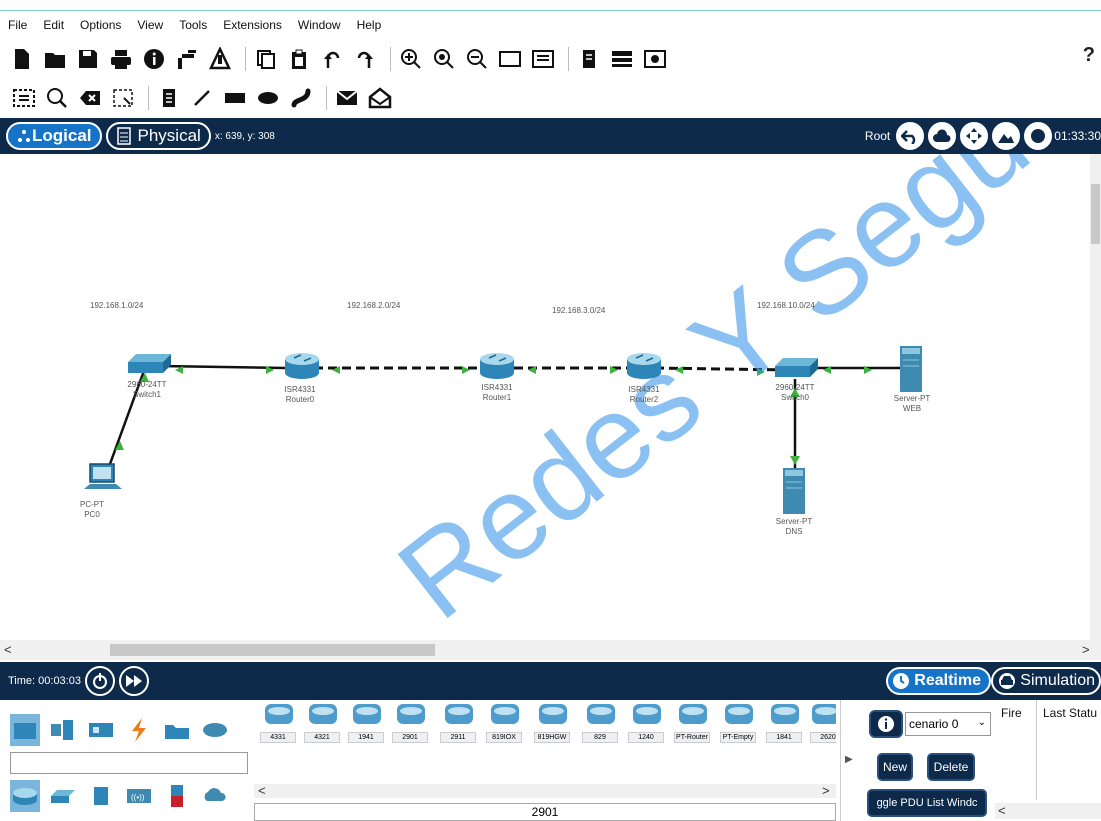  I want to click on network-wizard-icon, so click(187, 59).